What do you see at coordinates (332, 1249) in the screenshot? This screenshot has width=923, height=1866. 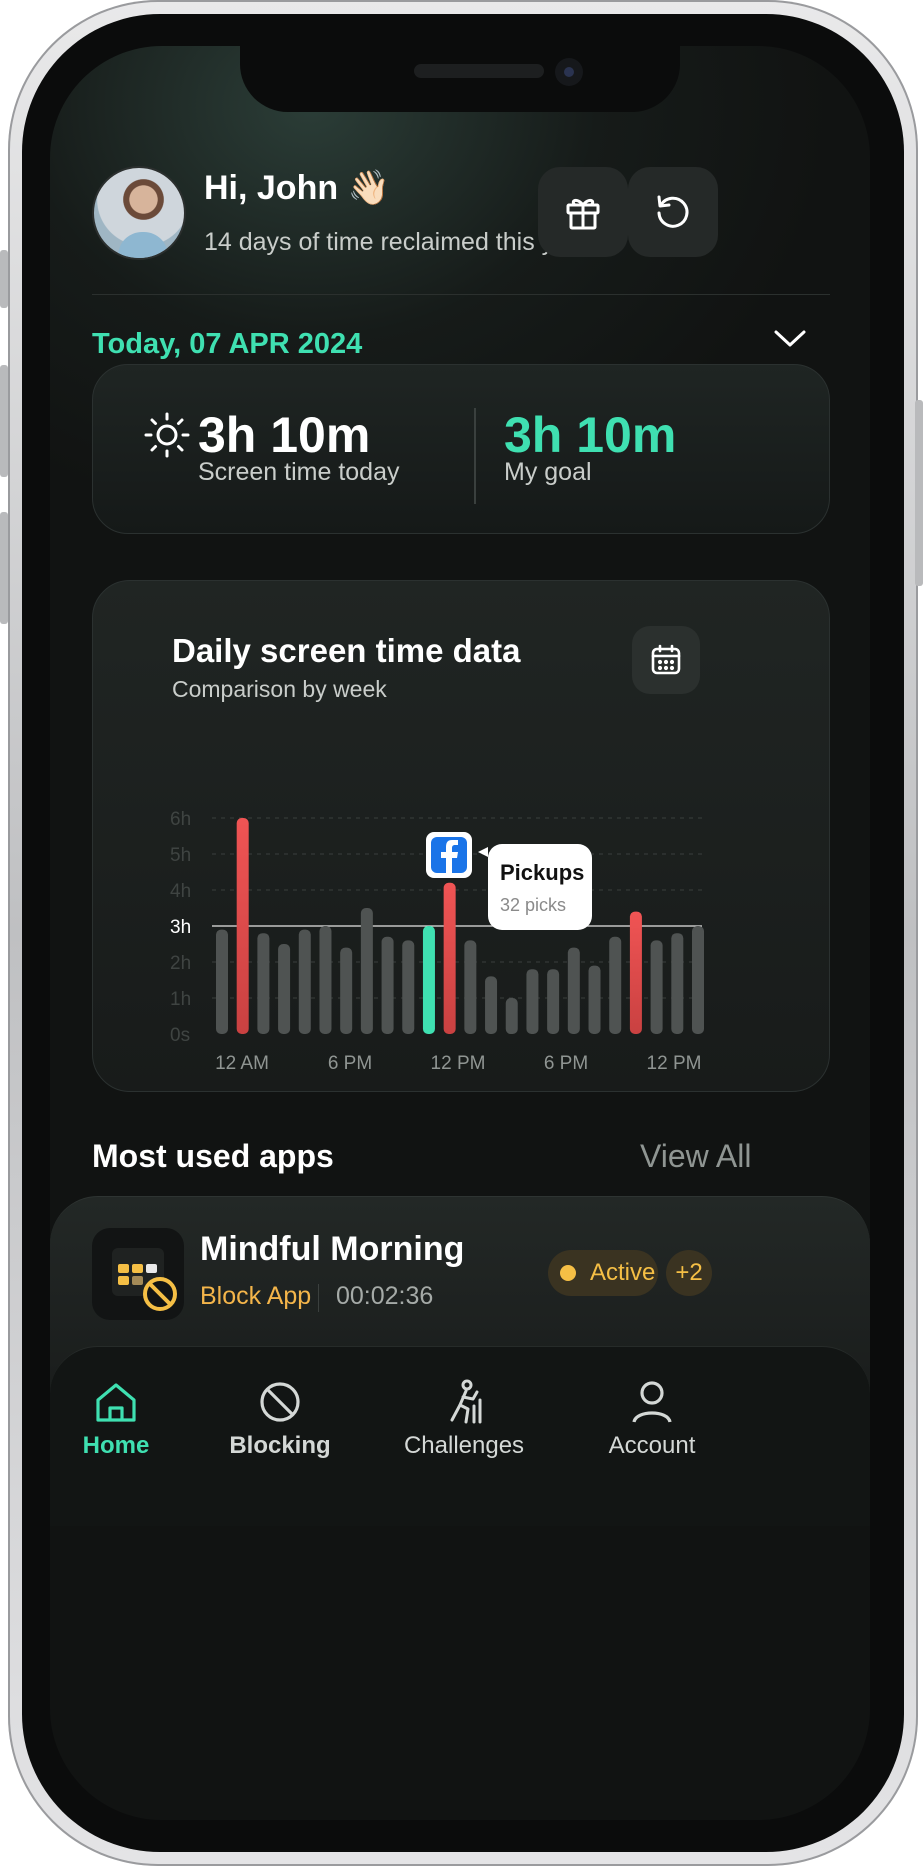 I see `app-name: Mindful Morning` at bounding box center [332, 1249].